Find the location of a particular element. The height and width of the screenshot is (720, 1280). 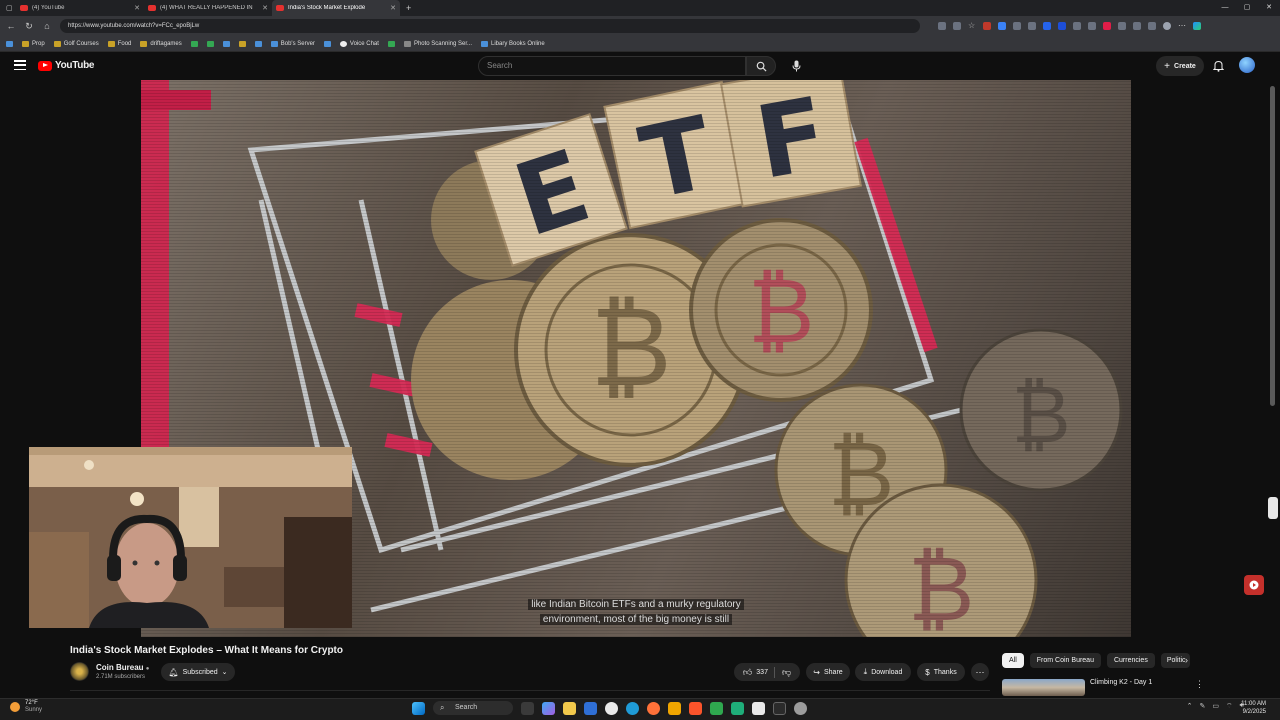

bookmark-golf-courses: Golf Courses is located at coordinates (76, 43).